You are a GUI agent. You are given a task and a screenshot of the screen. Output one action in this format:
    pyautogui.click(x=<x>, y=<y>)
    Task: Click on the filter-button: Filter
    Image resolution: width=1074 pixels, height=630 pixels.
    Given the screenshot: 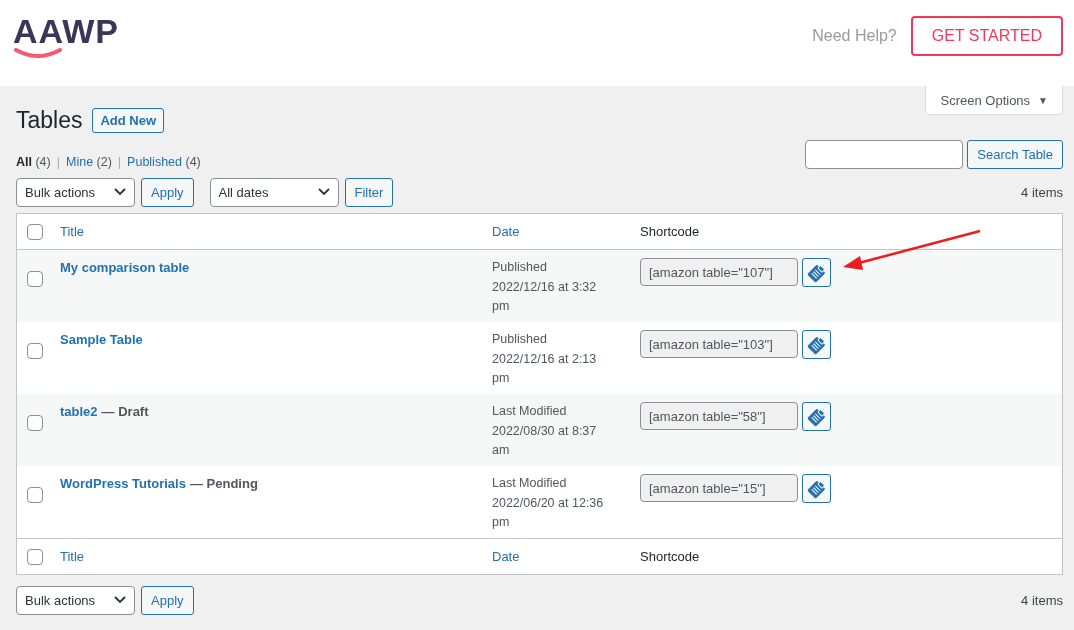 What is the action you would take?
    pyautogui.click(x=369, y=192)
    